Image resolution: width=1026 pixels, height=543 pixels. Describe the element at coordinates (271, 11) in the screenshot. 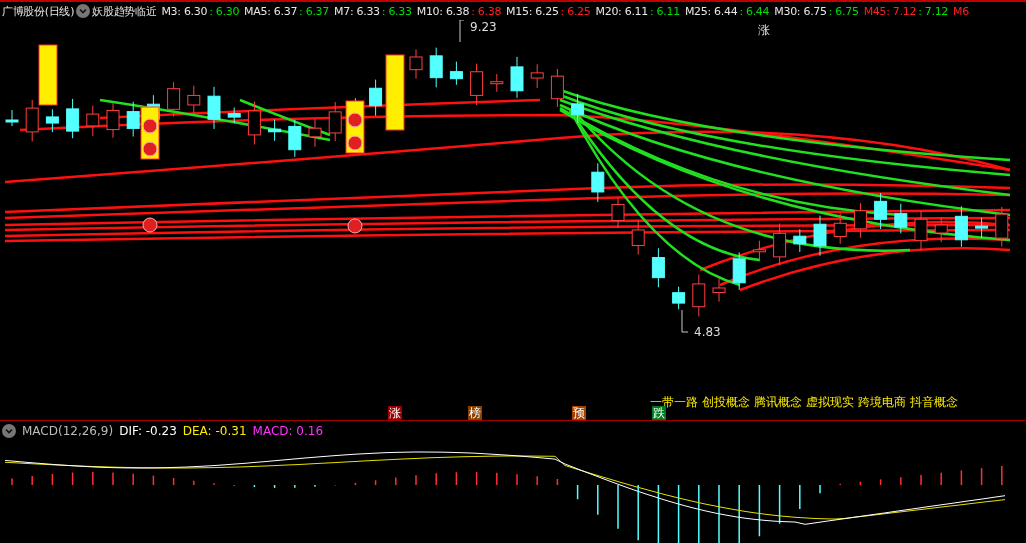

I see `average-label: MA5: 6.37` at that location.